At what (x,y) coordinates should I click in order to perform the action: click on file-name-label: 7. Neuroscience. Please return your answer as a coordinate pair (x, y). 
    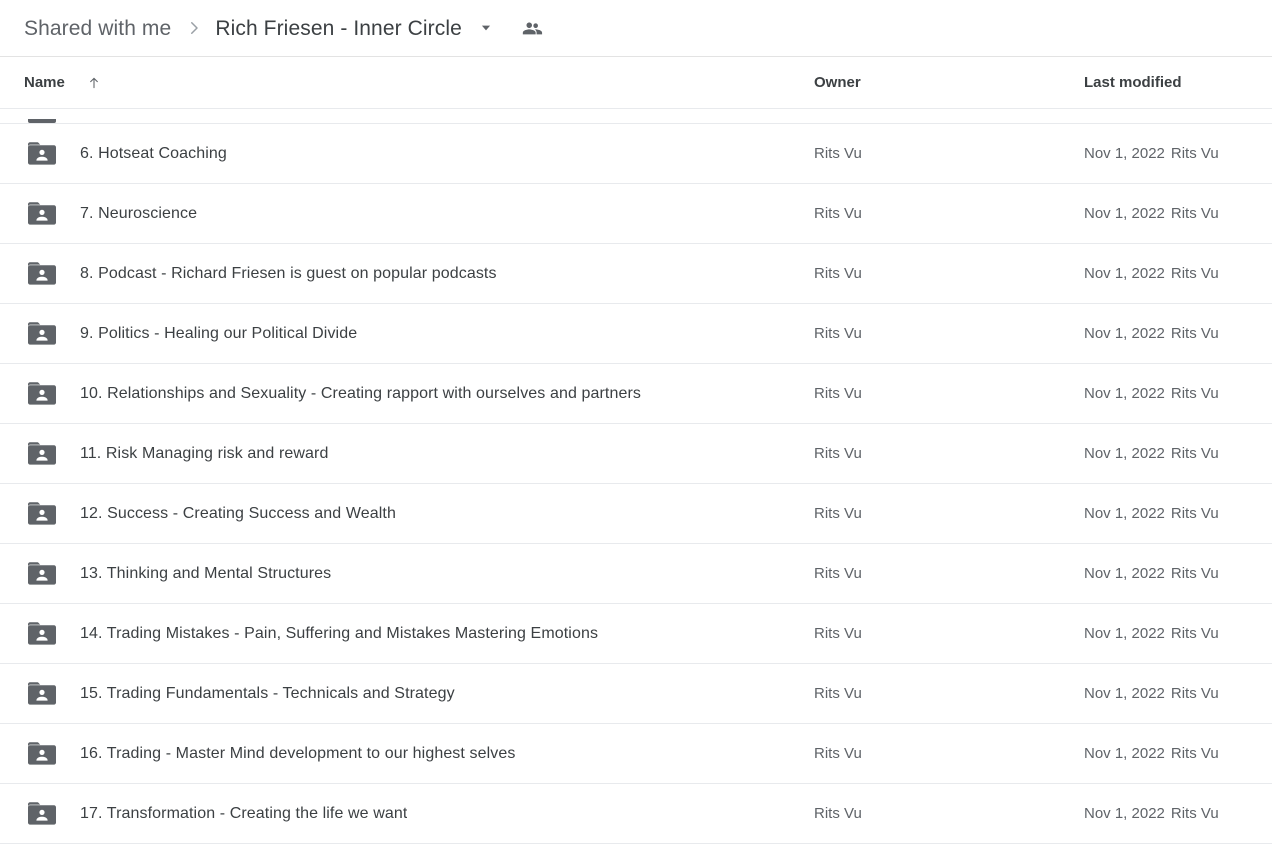
    Looking at the image, I should click on (139, 213).